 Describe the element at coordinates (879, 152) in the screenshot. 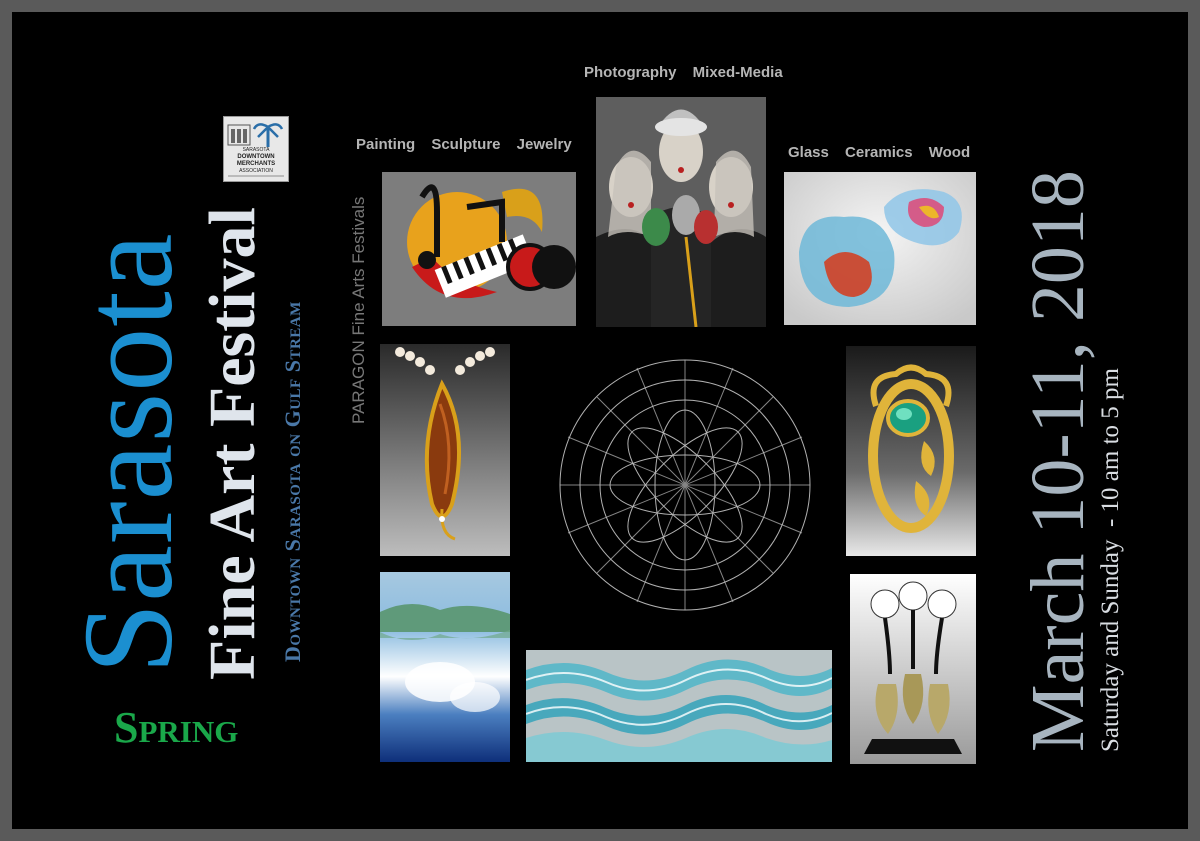

I see `category-label-group3: Glass Ceramics Wood` at that location.